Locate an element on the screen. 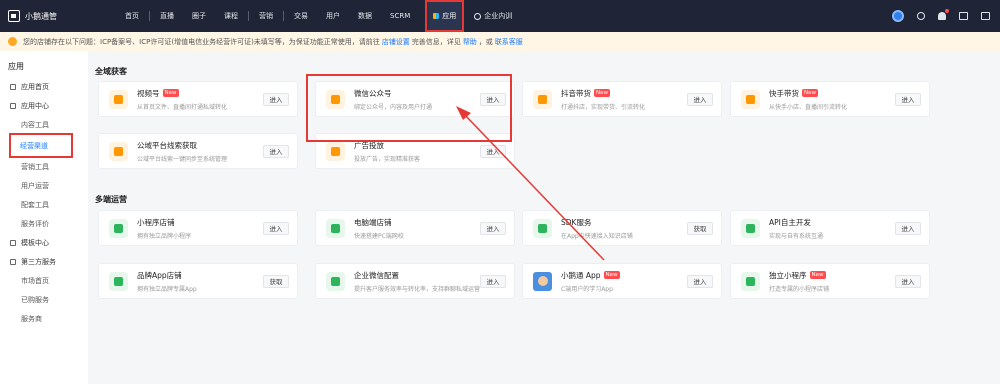  card-description: C端用户的学习App is located at coordinates (587, 289).